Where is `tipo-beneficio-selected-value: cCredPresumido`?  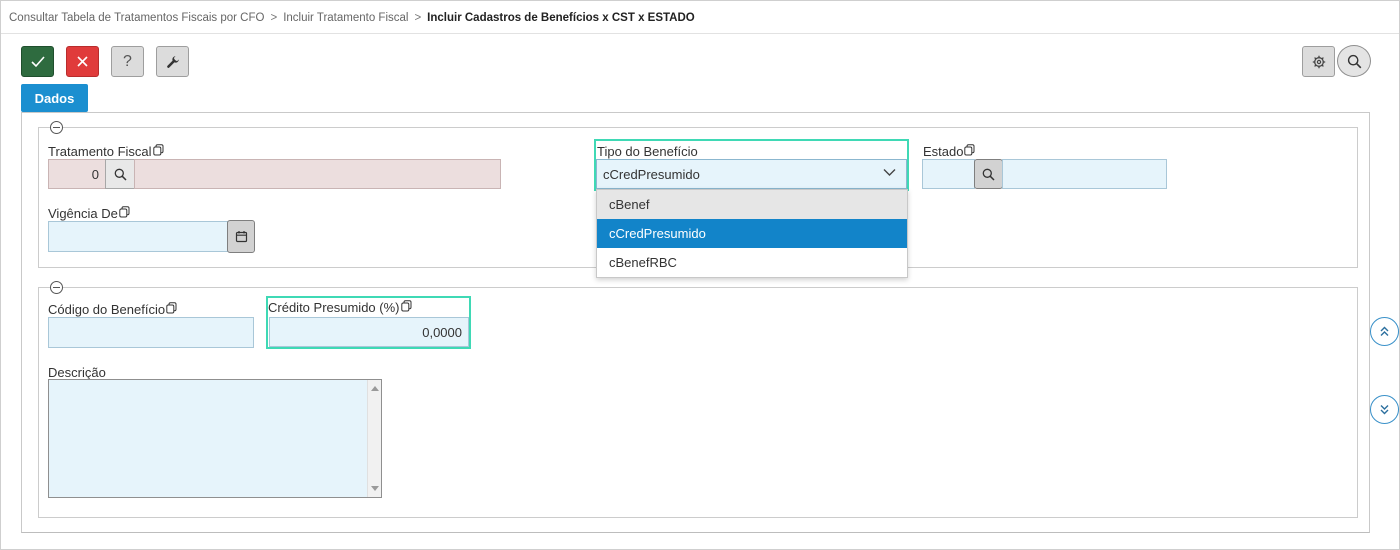 tipo-beneficio-selected-value: cCredPresumido is located at coordinates (651, 174).